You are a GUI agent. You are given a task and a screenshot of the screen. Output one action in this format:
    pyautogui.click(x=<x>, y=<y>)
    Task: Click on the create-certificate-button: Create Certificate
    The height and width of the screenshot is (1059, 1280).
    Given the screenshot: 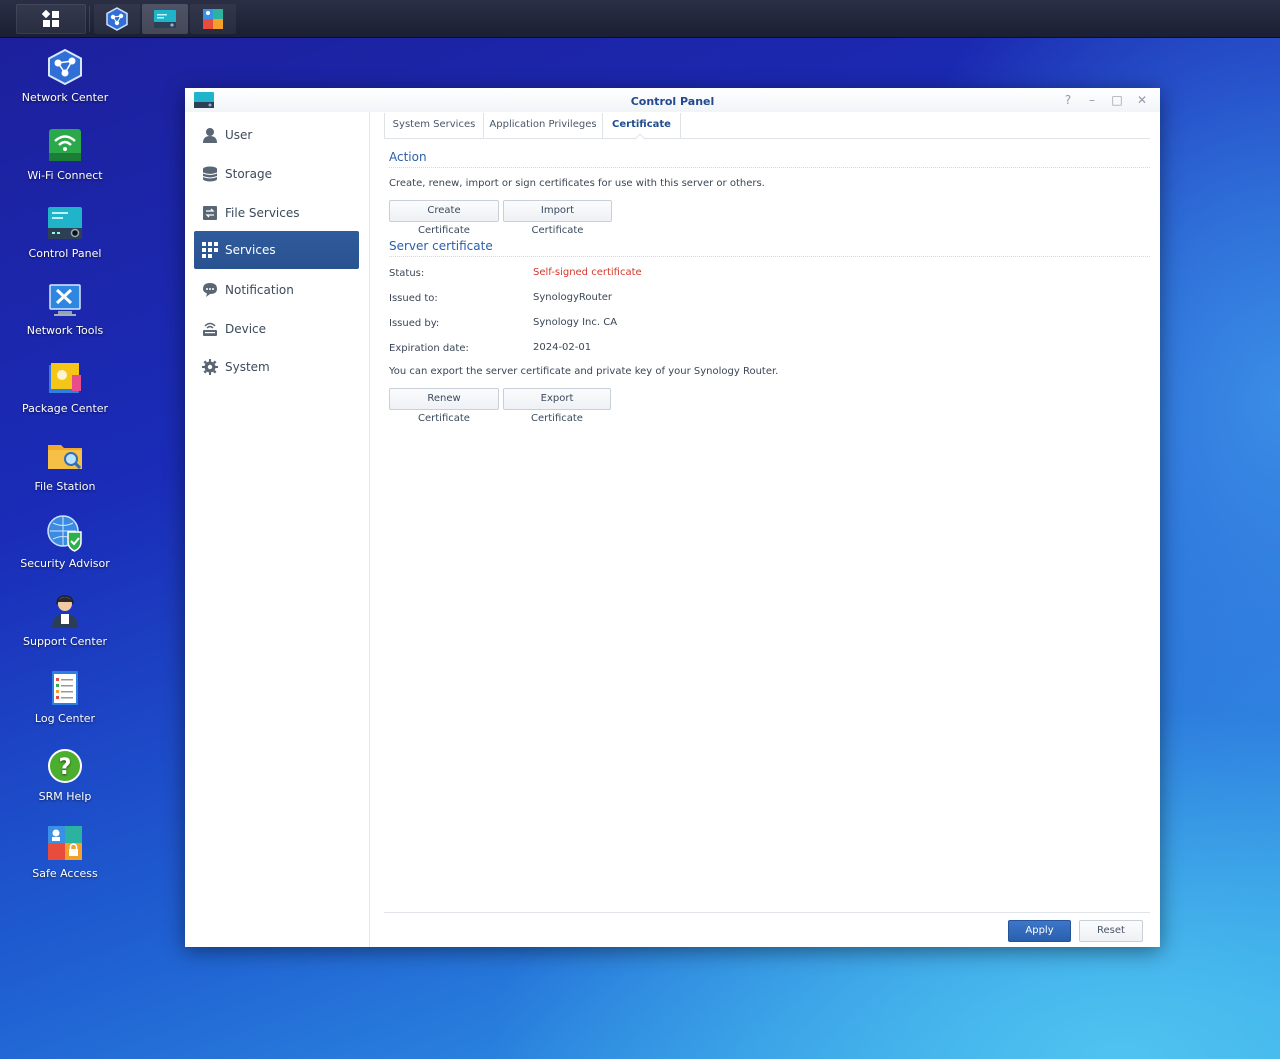 What is the action you would take?
    pyautogui.click(x=444, y=218)
    